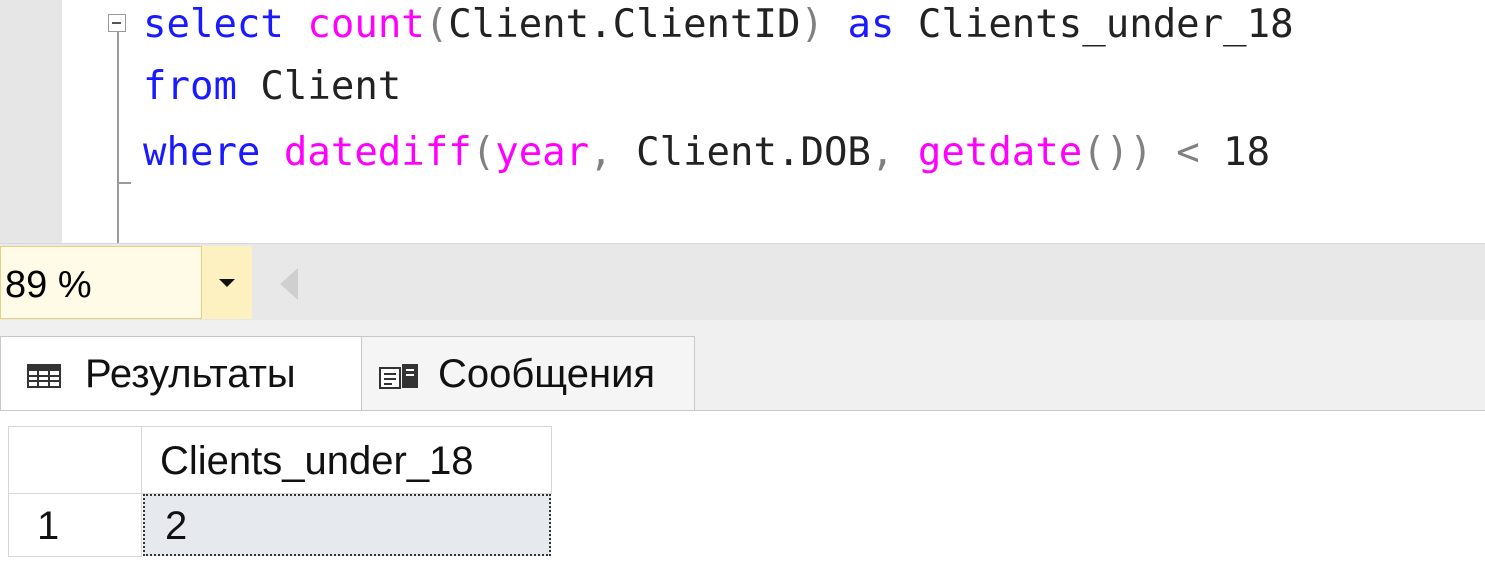  What do you see at coordinates (44, 376) in the screenshot?
I see `grid-icon` at bounding box center [44, 376].